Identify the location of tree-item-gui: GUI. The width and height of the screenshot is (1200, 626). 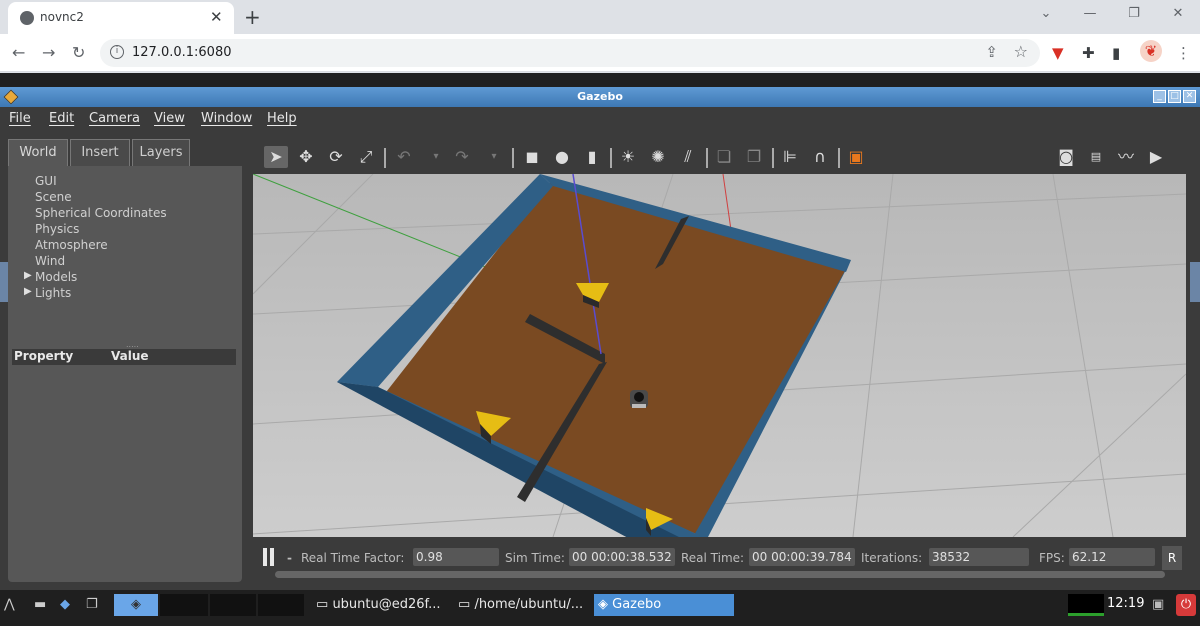
(46, 181).